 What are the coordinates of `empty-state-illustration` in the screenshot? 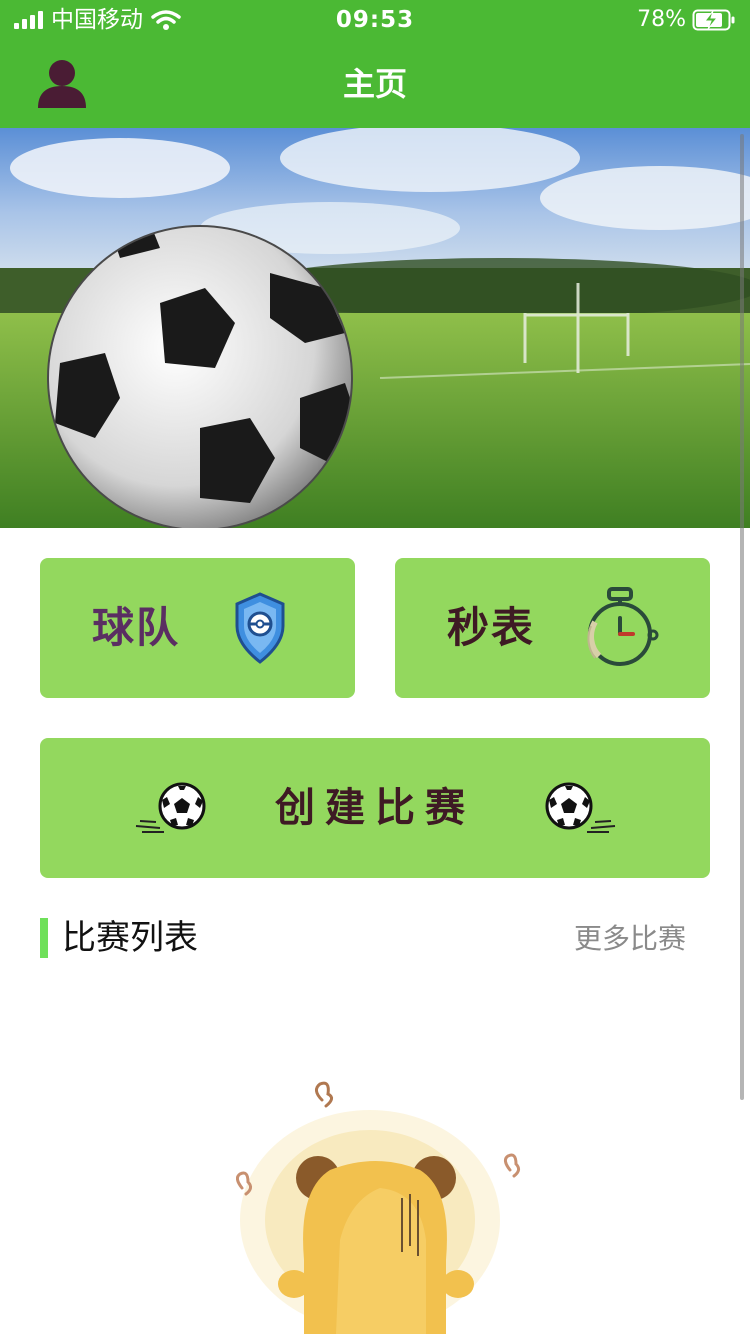 It's located at (380, 1202).